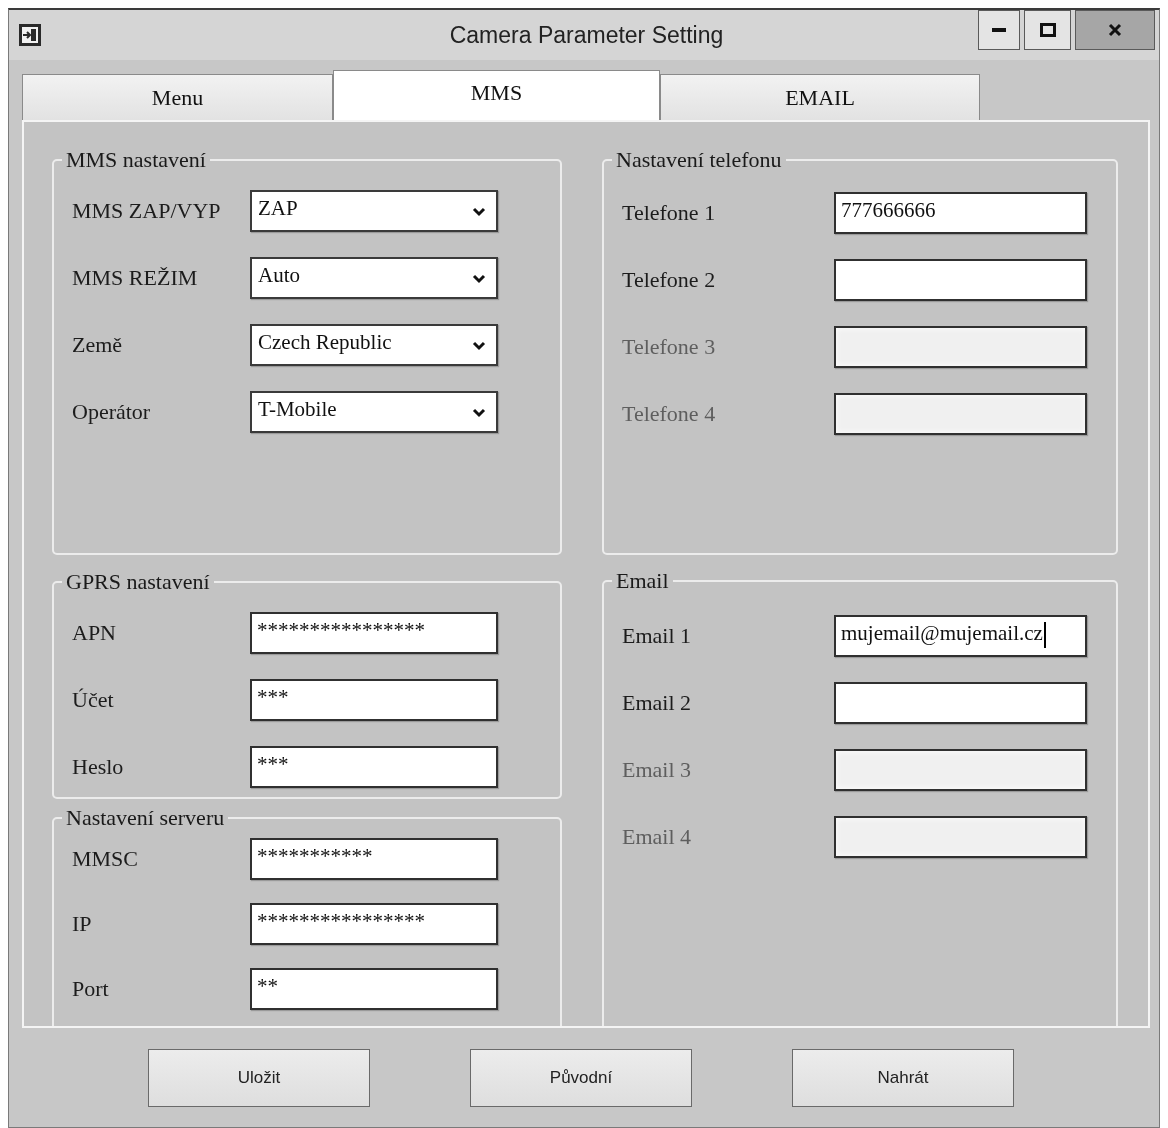 This screenshot has height=1128, width=1168. What do you see at coordinates (136, 160) in the screenshot?
I see `group-title: MMS nastavení` at bounding box center [136, 160].